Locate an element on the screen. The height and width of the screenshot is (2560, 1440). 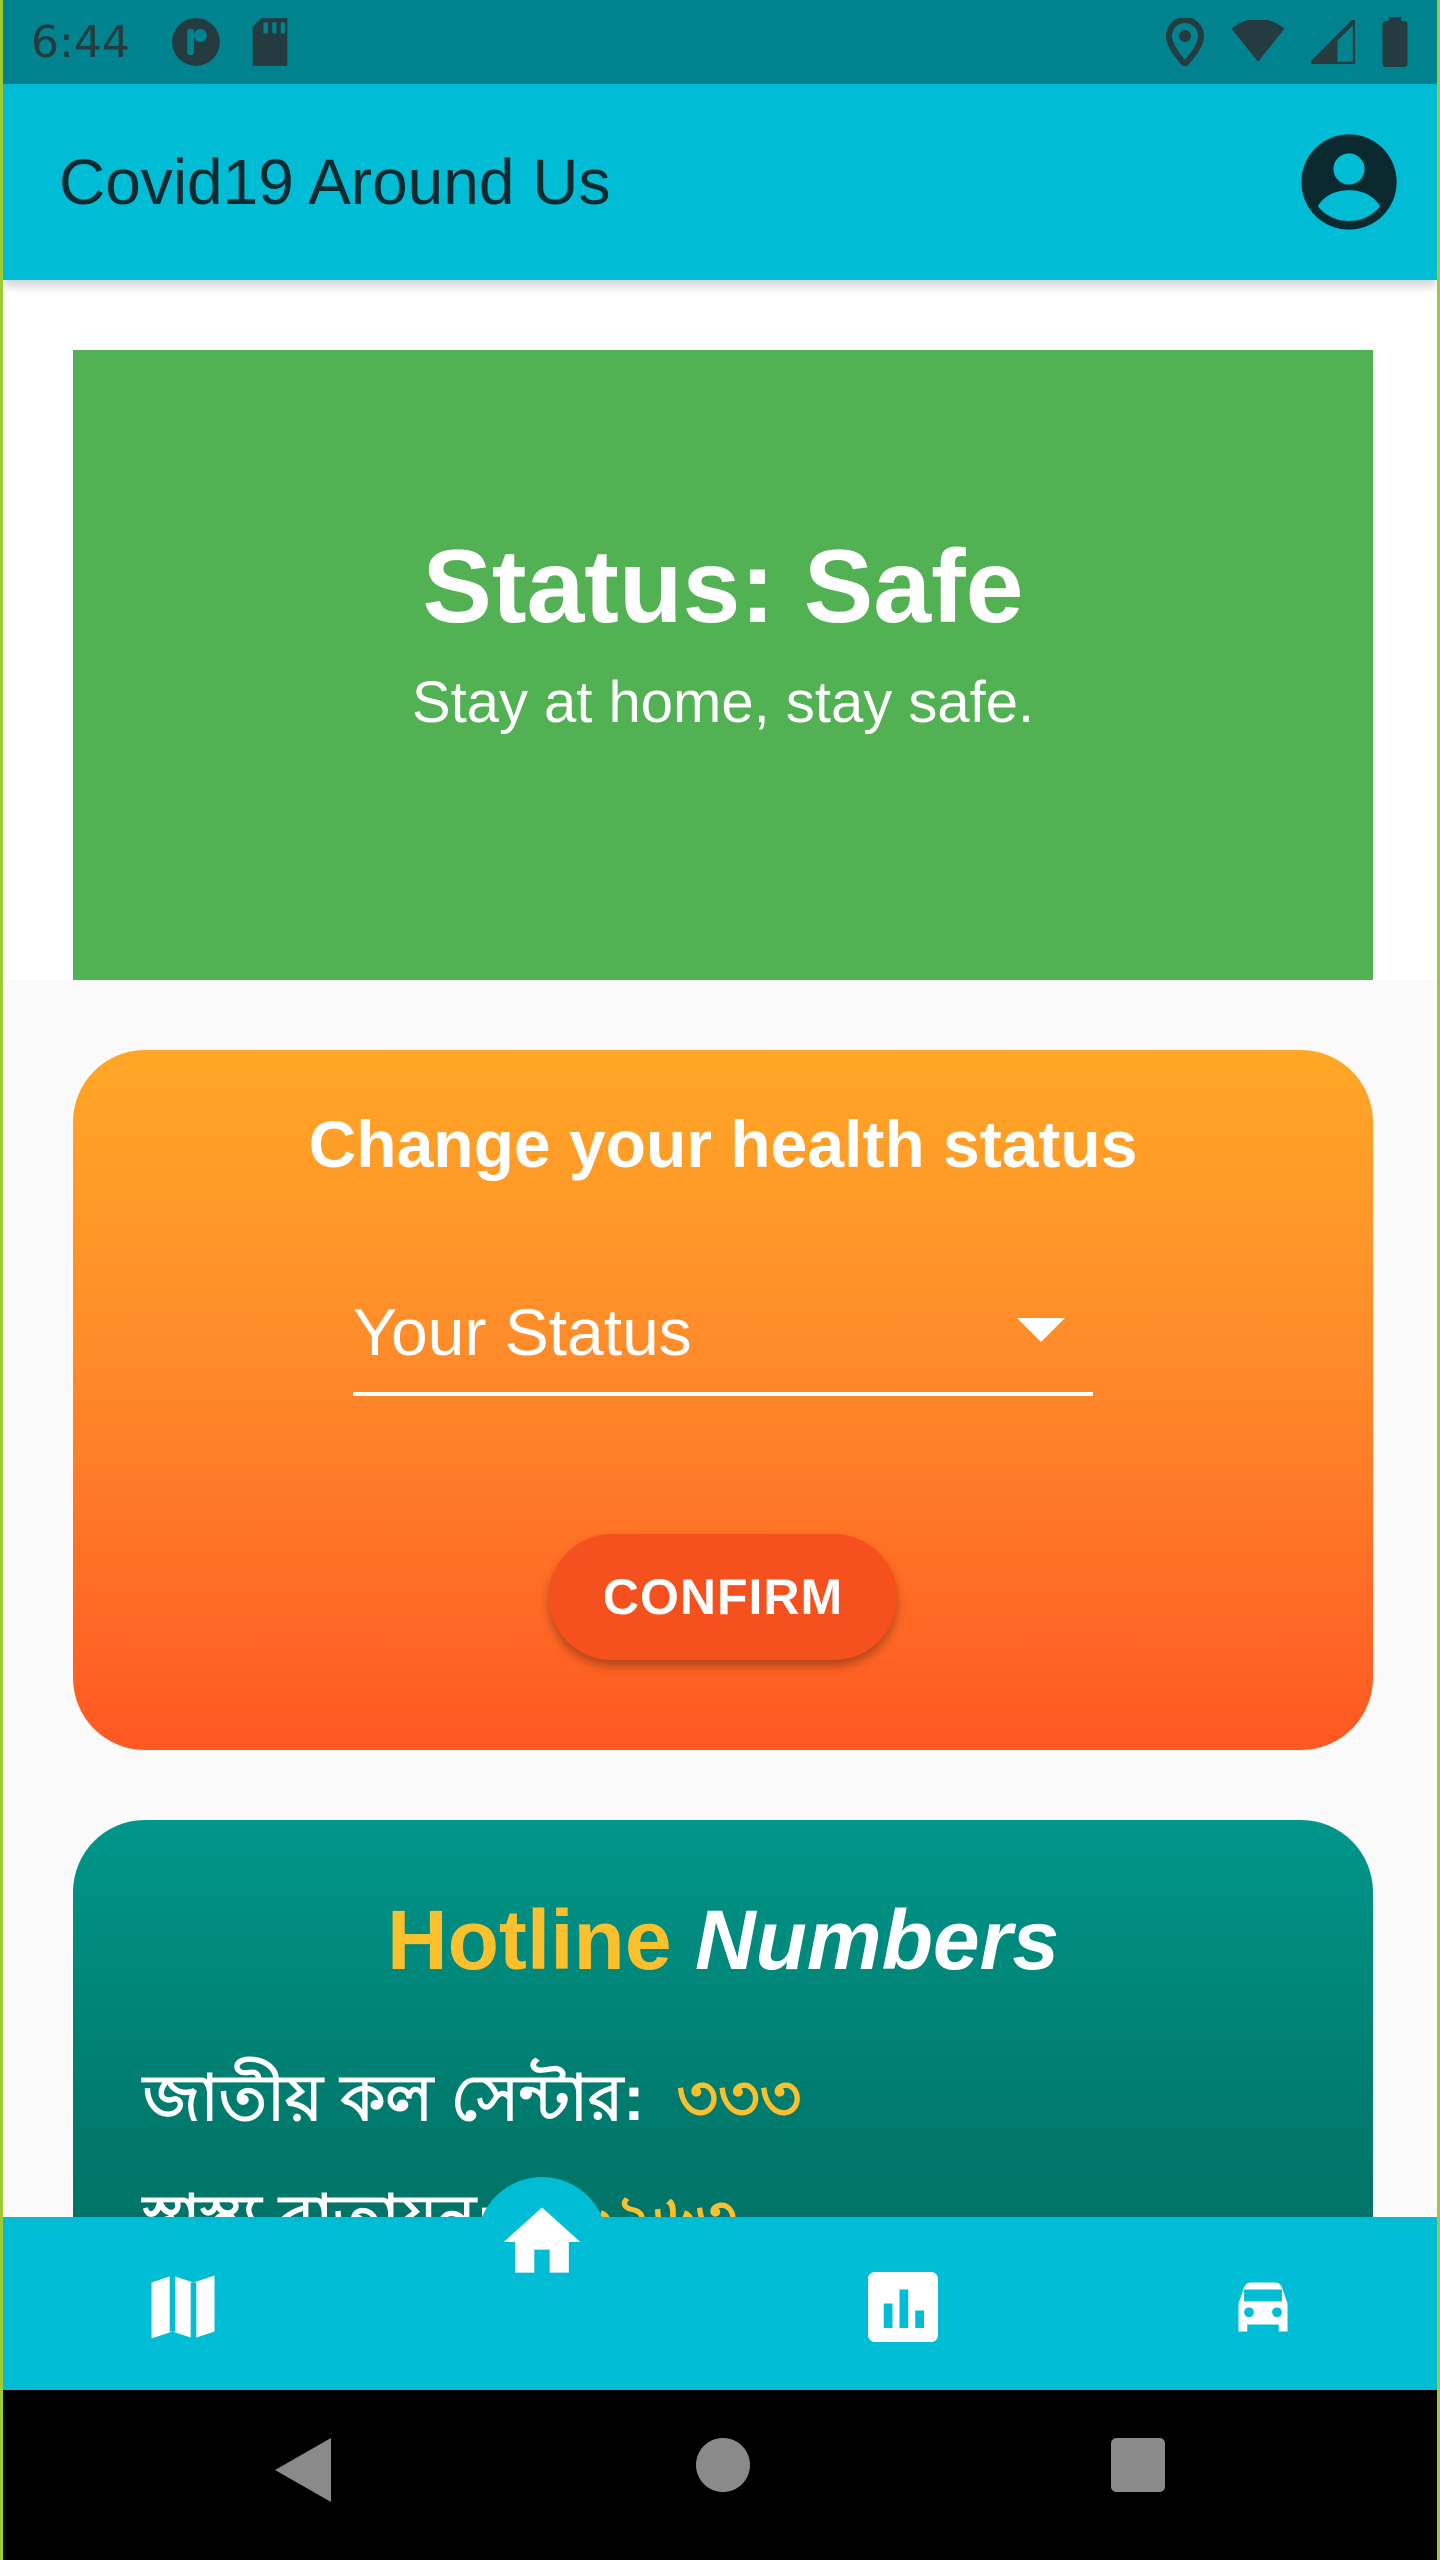
home-icon is located at coordinates (542, 2240).